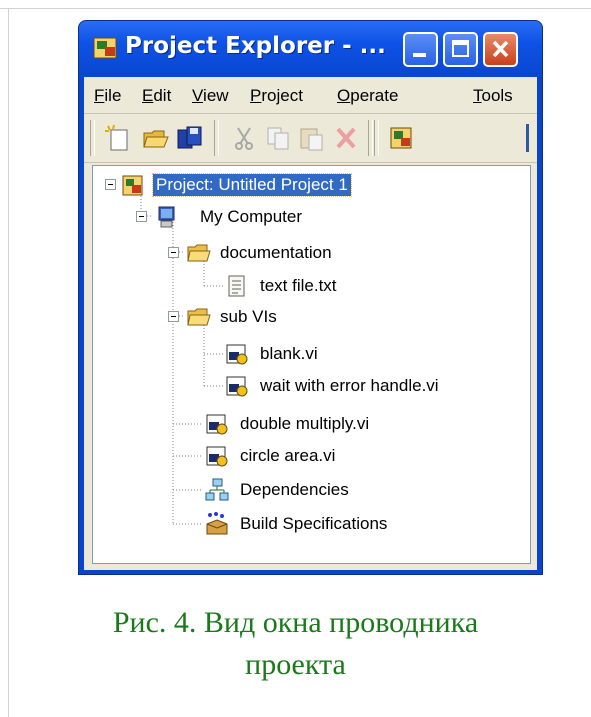 This screenshot has width=591, height=717. I want to click on menu-tools: Tools, so click(493, 96).